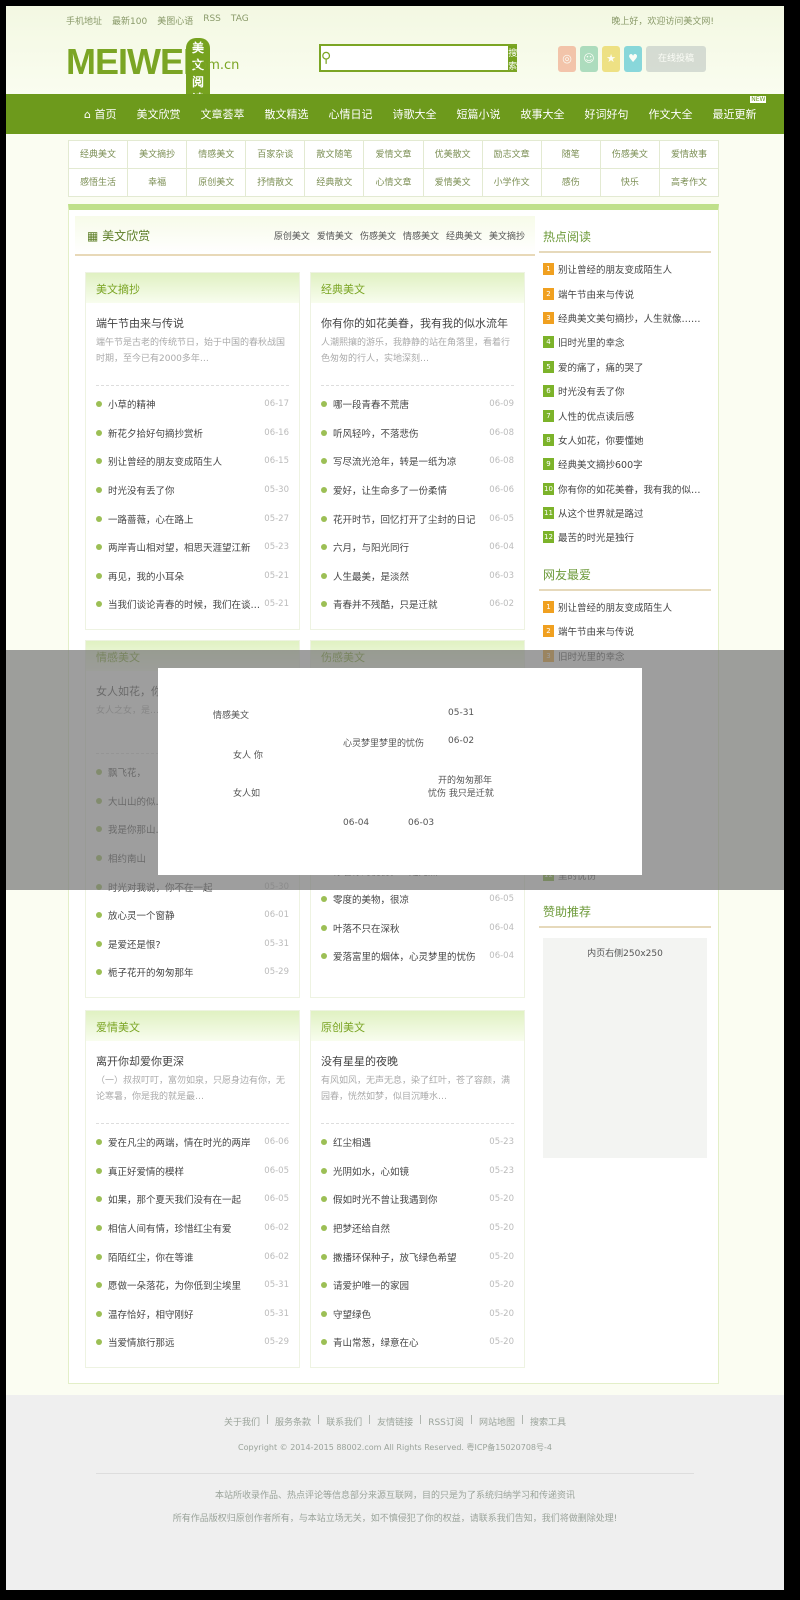  What do you see at coordinates (378, 235) in the screenshot?
I see `section-tab: 伤感美文` at bounding box center [378, 235].